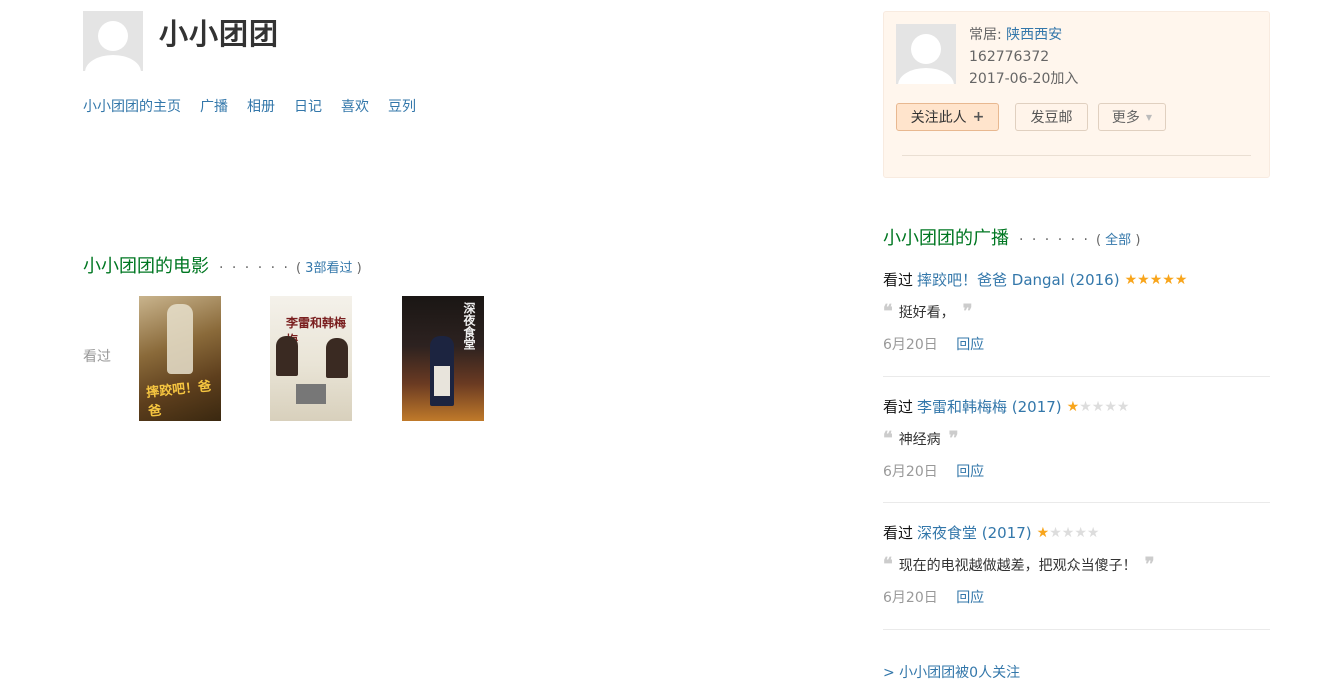  Describe the element at coordinates (1011, 237) in the screenshot. I see `broadcast-section-heading: 小小团团的广播 · · · · · · ( 全部 )` at that location.